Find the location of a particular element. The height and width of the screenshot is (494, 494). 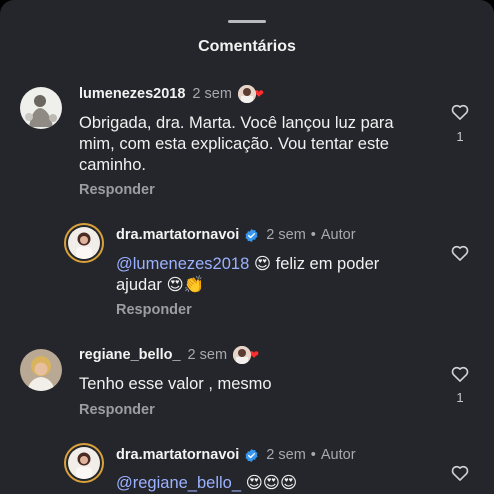

mention-link: @lumenezes2018 is located at coordinates (182, 264).